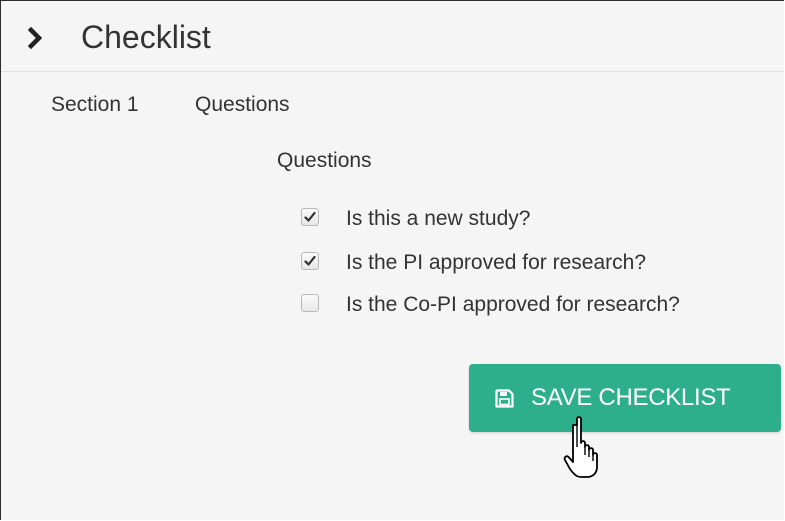 The height and width of the screenshot is (521, 785). I want to click on panel-title: Checklist, so click(146, 37).